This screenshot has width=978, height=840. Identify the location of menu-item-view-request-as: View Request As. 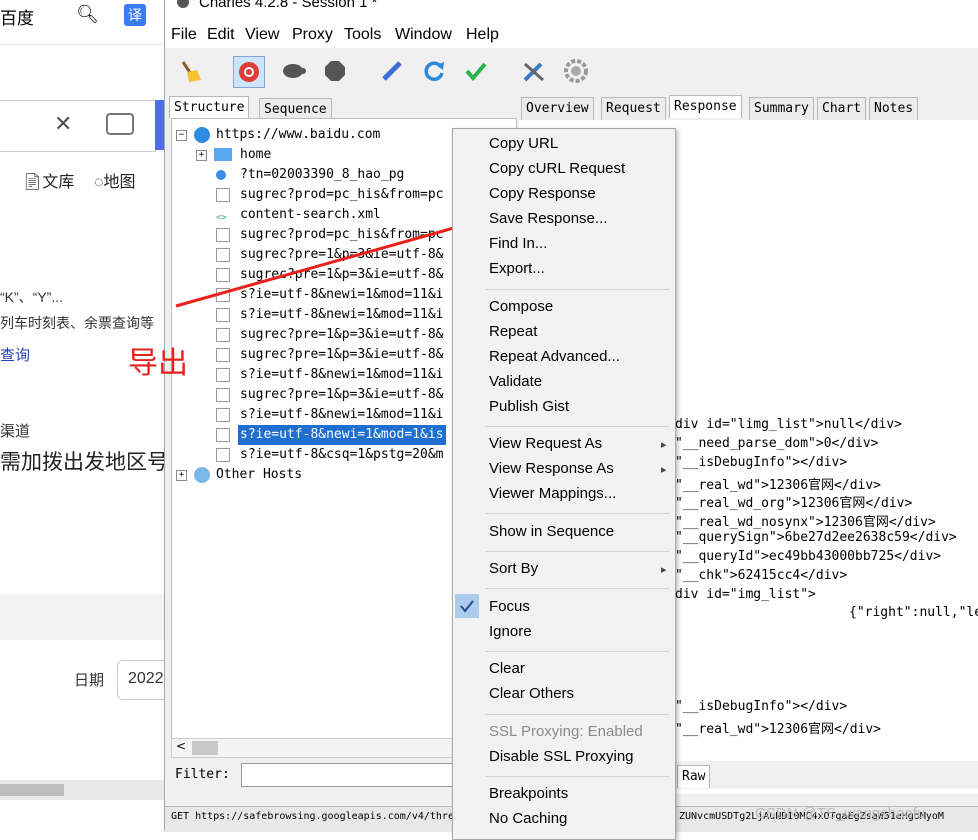
(545, 443).